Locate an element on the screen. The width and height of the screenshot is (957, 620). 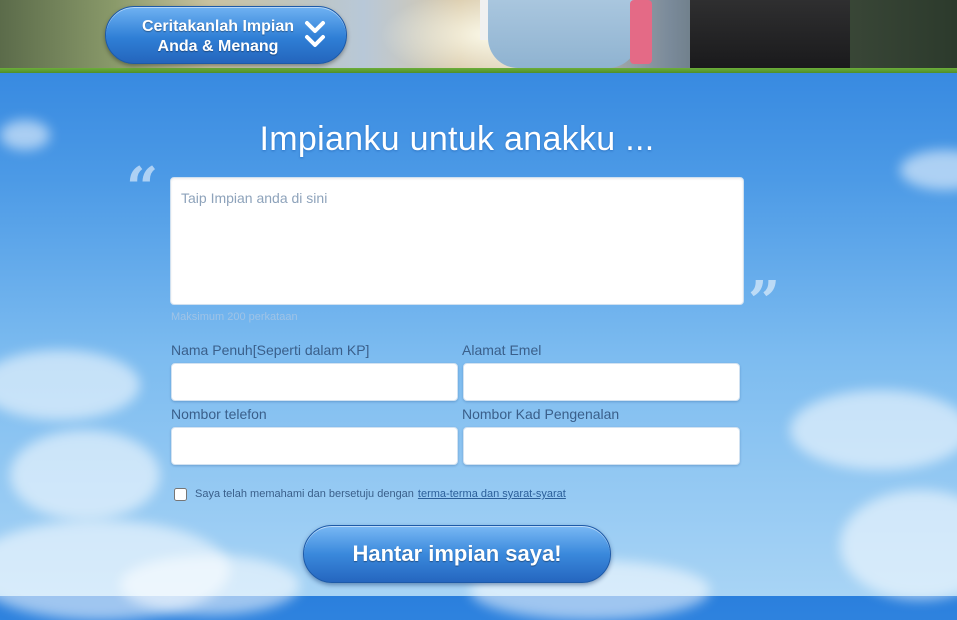
tell-dream-line1: Ceritakanlah Impian is located at coordinates (218, 26).